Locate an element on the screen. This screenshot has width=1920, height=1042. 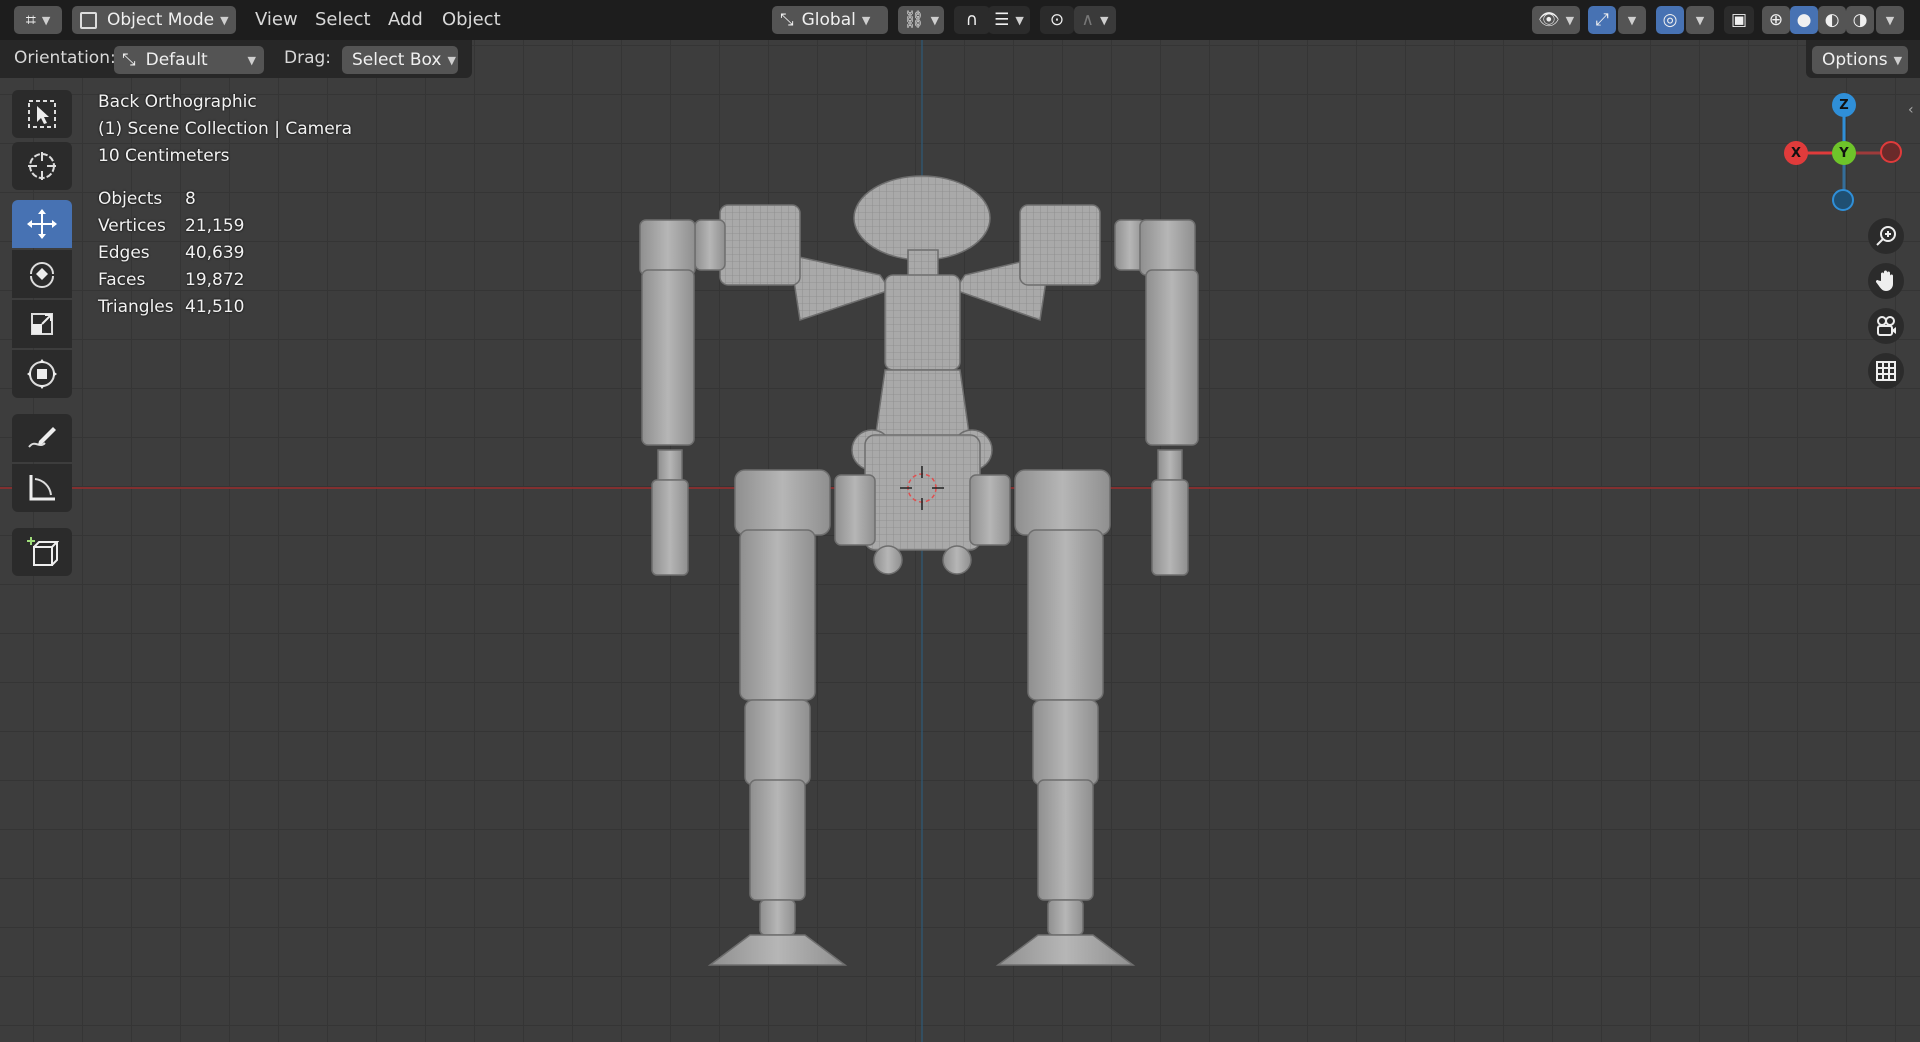
rotate-icon is located at coordinates (42, 275).